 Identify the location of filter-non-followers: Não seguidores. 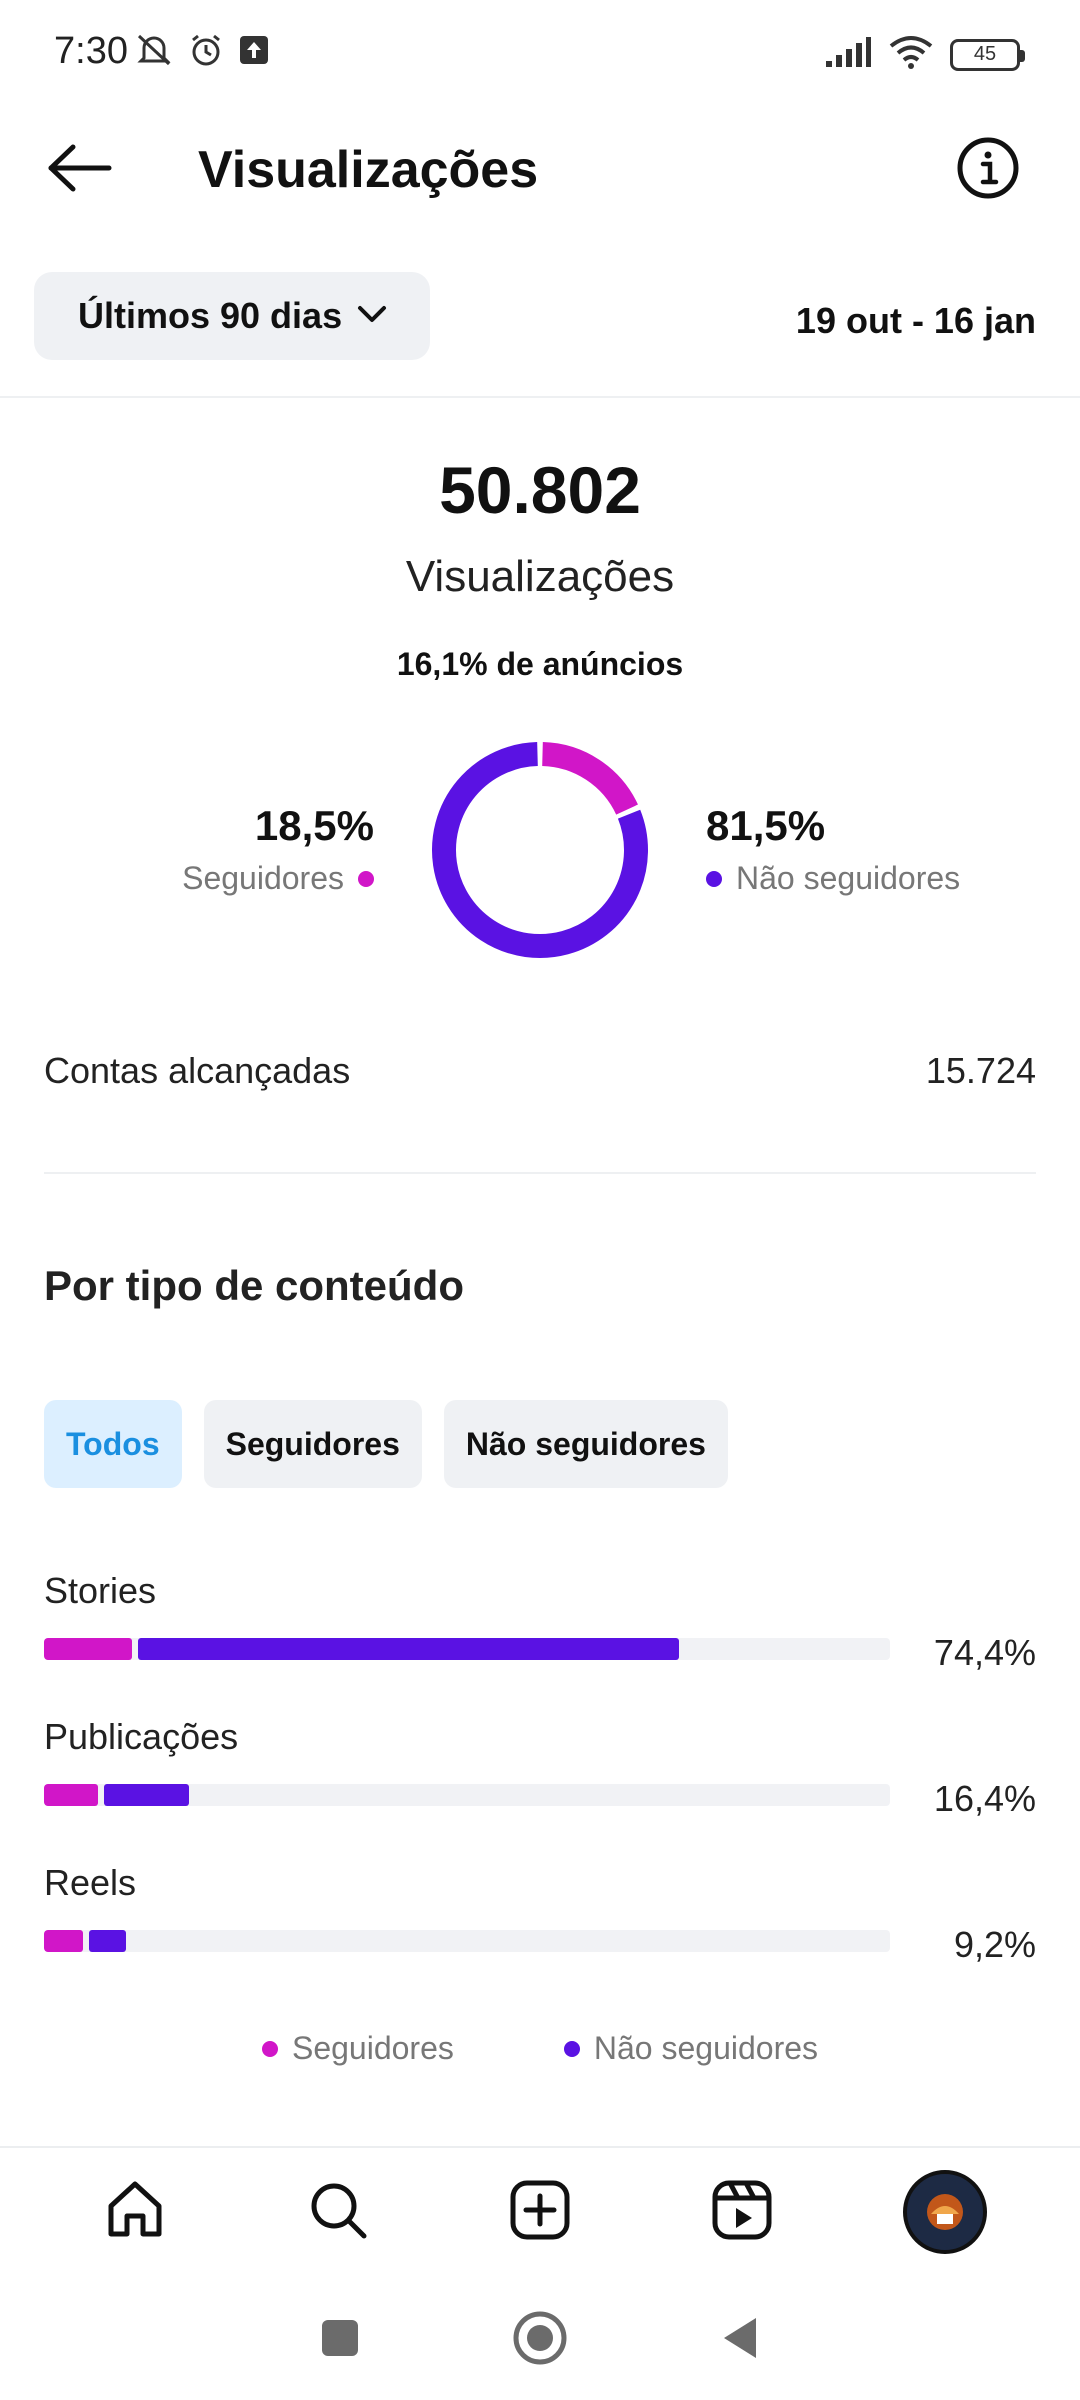
(585, 1444).